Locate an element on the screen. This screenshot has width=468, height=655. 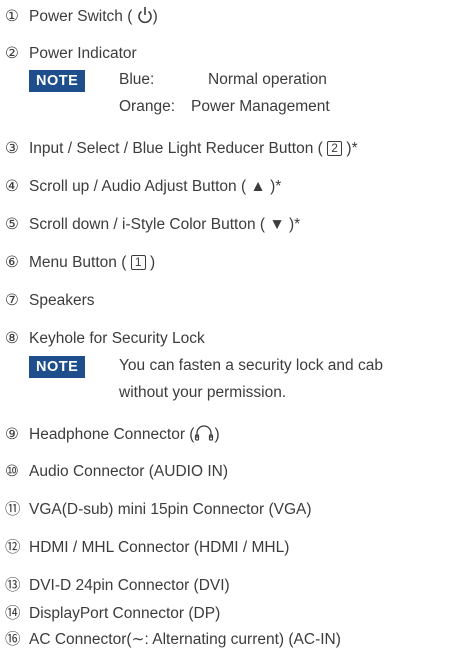
list-item-menu-button: ⑥ Menu Button ( 1 ) is located at coordinates (80, 263).